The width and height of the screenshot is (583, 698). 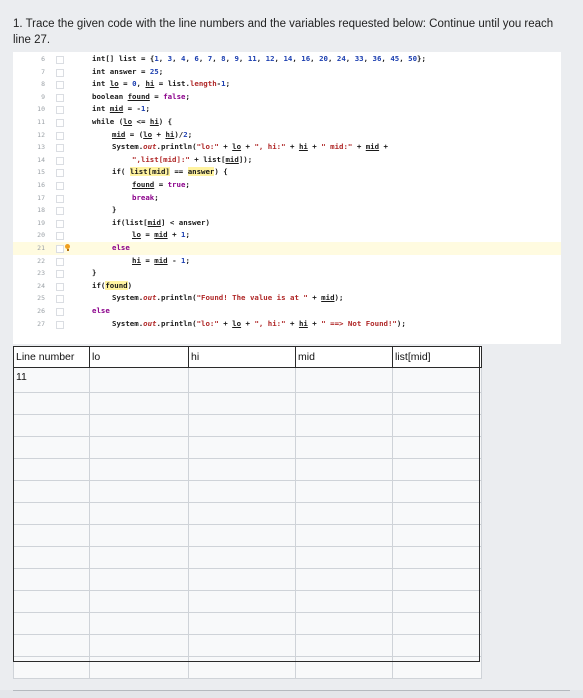 What do you see at coordinates (287, 72) in the screenshot?
I see `code-line: 7 int answer = 25;` at bounding box center [287, 72].